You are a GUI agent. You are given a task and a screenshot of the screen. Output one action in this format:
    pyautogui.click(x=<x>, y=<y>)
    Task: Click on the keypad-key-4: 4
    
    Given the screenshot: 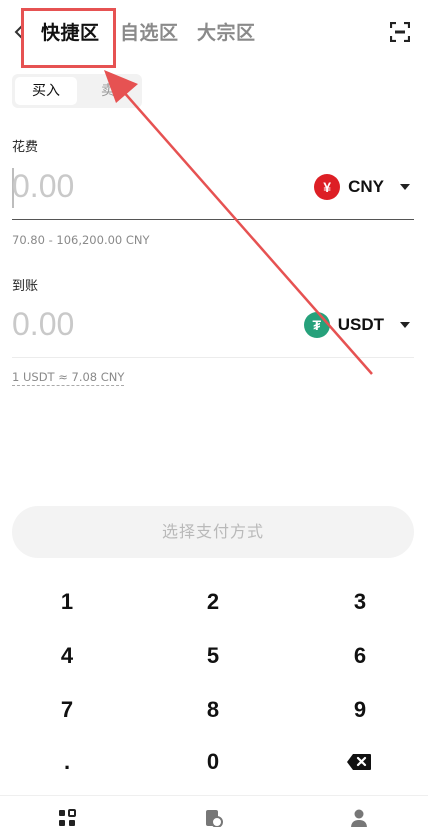 What is the action you would take?
    pyautogui.click(x=67, y=656)
    